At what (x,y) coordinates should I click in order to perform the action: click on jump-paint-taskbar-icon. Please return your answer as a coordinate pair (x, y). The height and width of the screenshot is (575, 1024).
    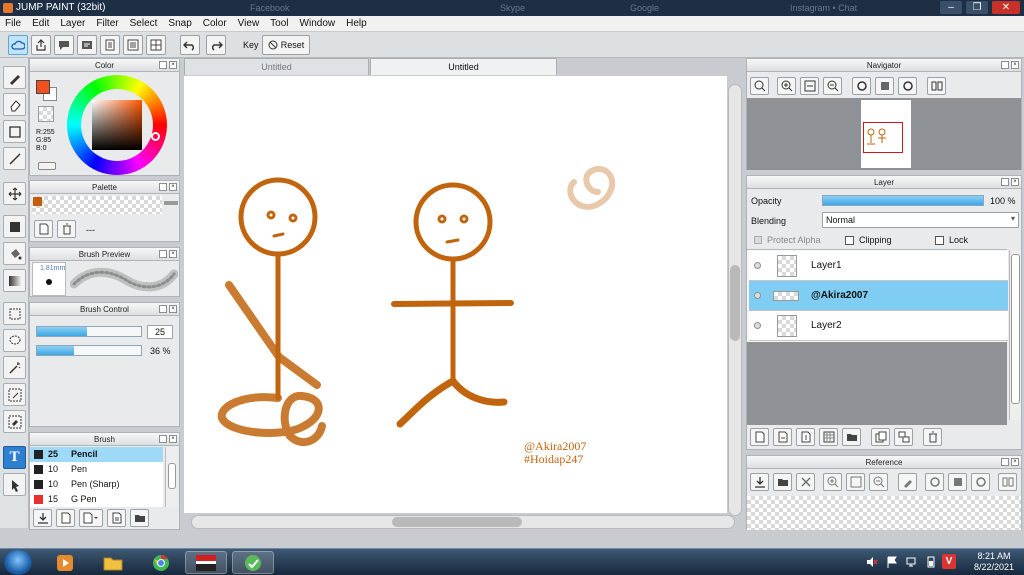
    Looking at the image, I should click on (206, 562).